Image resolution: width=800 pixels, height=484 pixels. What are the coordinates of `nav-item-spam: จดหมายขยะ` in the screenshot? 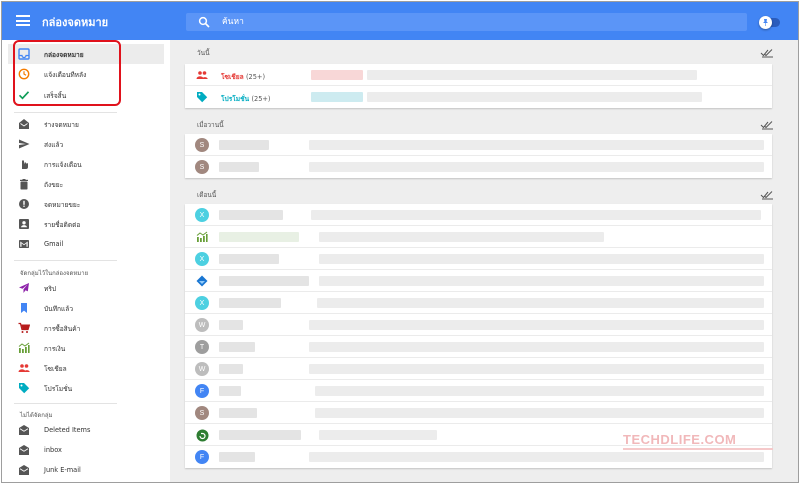 It's located at (86, 204).